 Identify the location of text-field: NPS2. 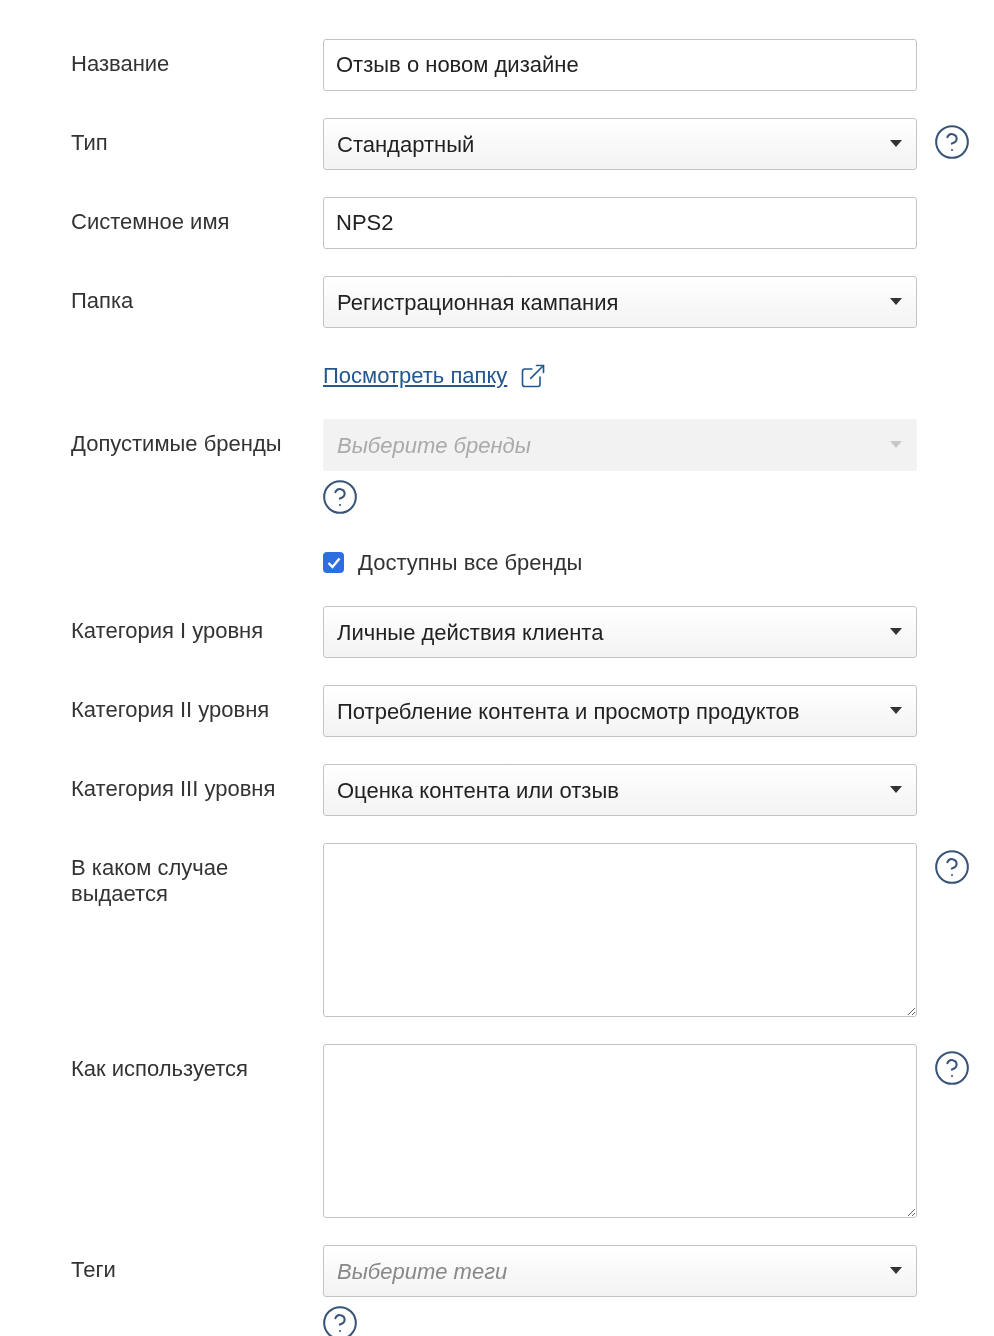
(620, 223).